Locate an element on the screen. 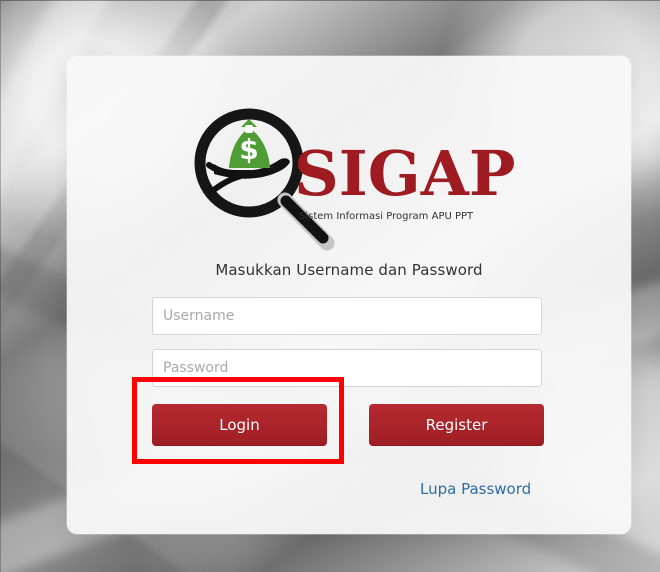 This screenshot has height=572, width=660. money-symbol: $ is located at coordinates (248, 149).